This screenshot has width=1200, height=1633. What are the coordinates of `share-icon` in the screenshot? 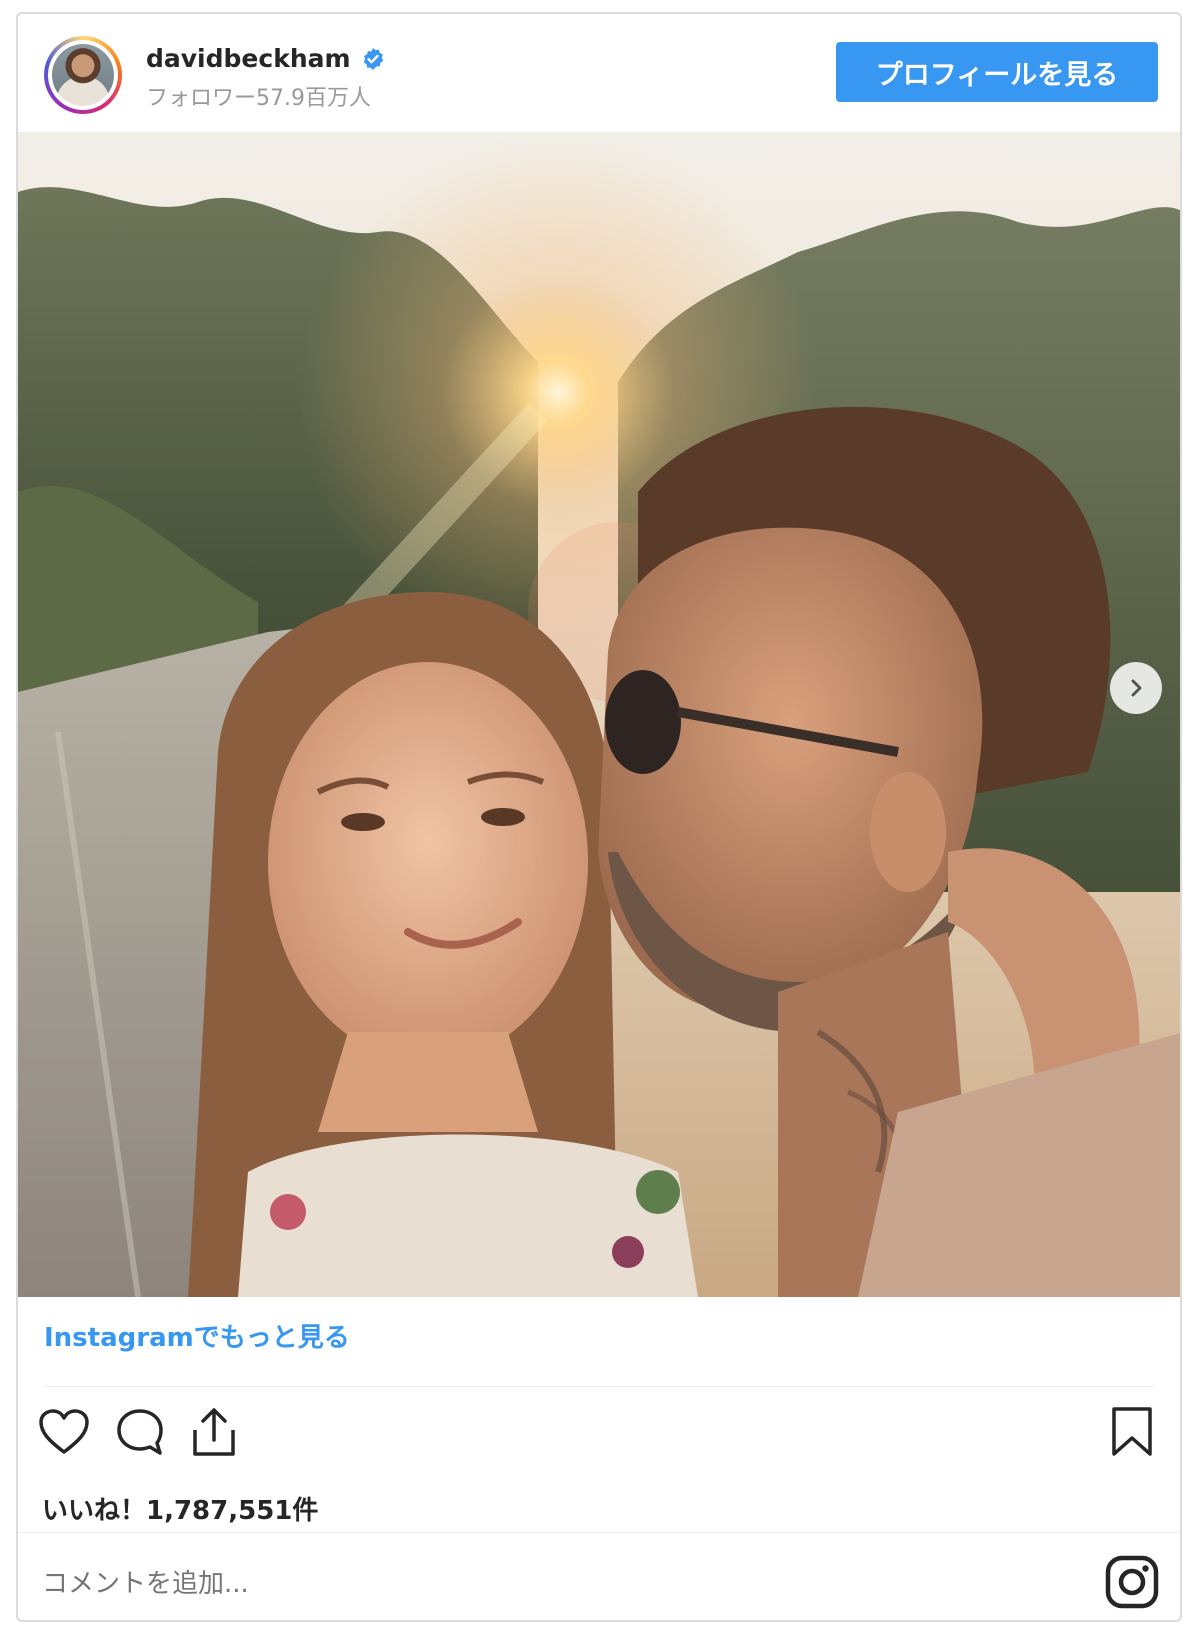 It's located at (214, 1432).